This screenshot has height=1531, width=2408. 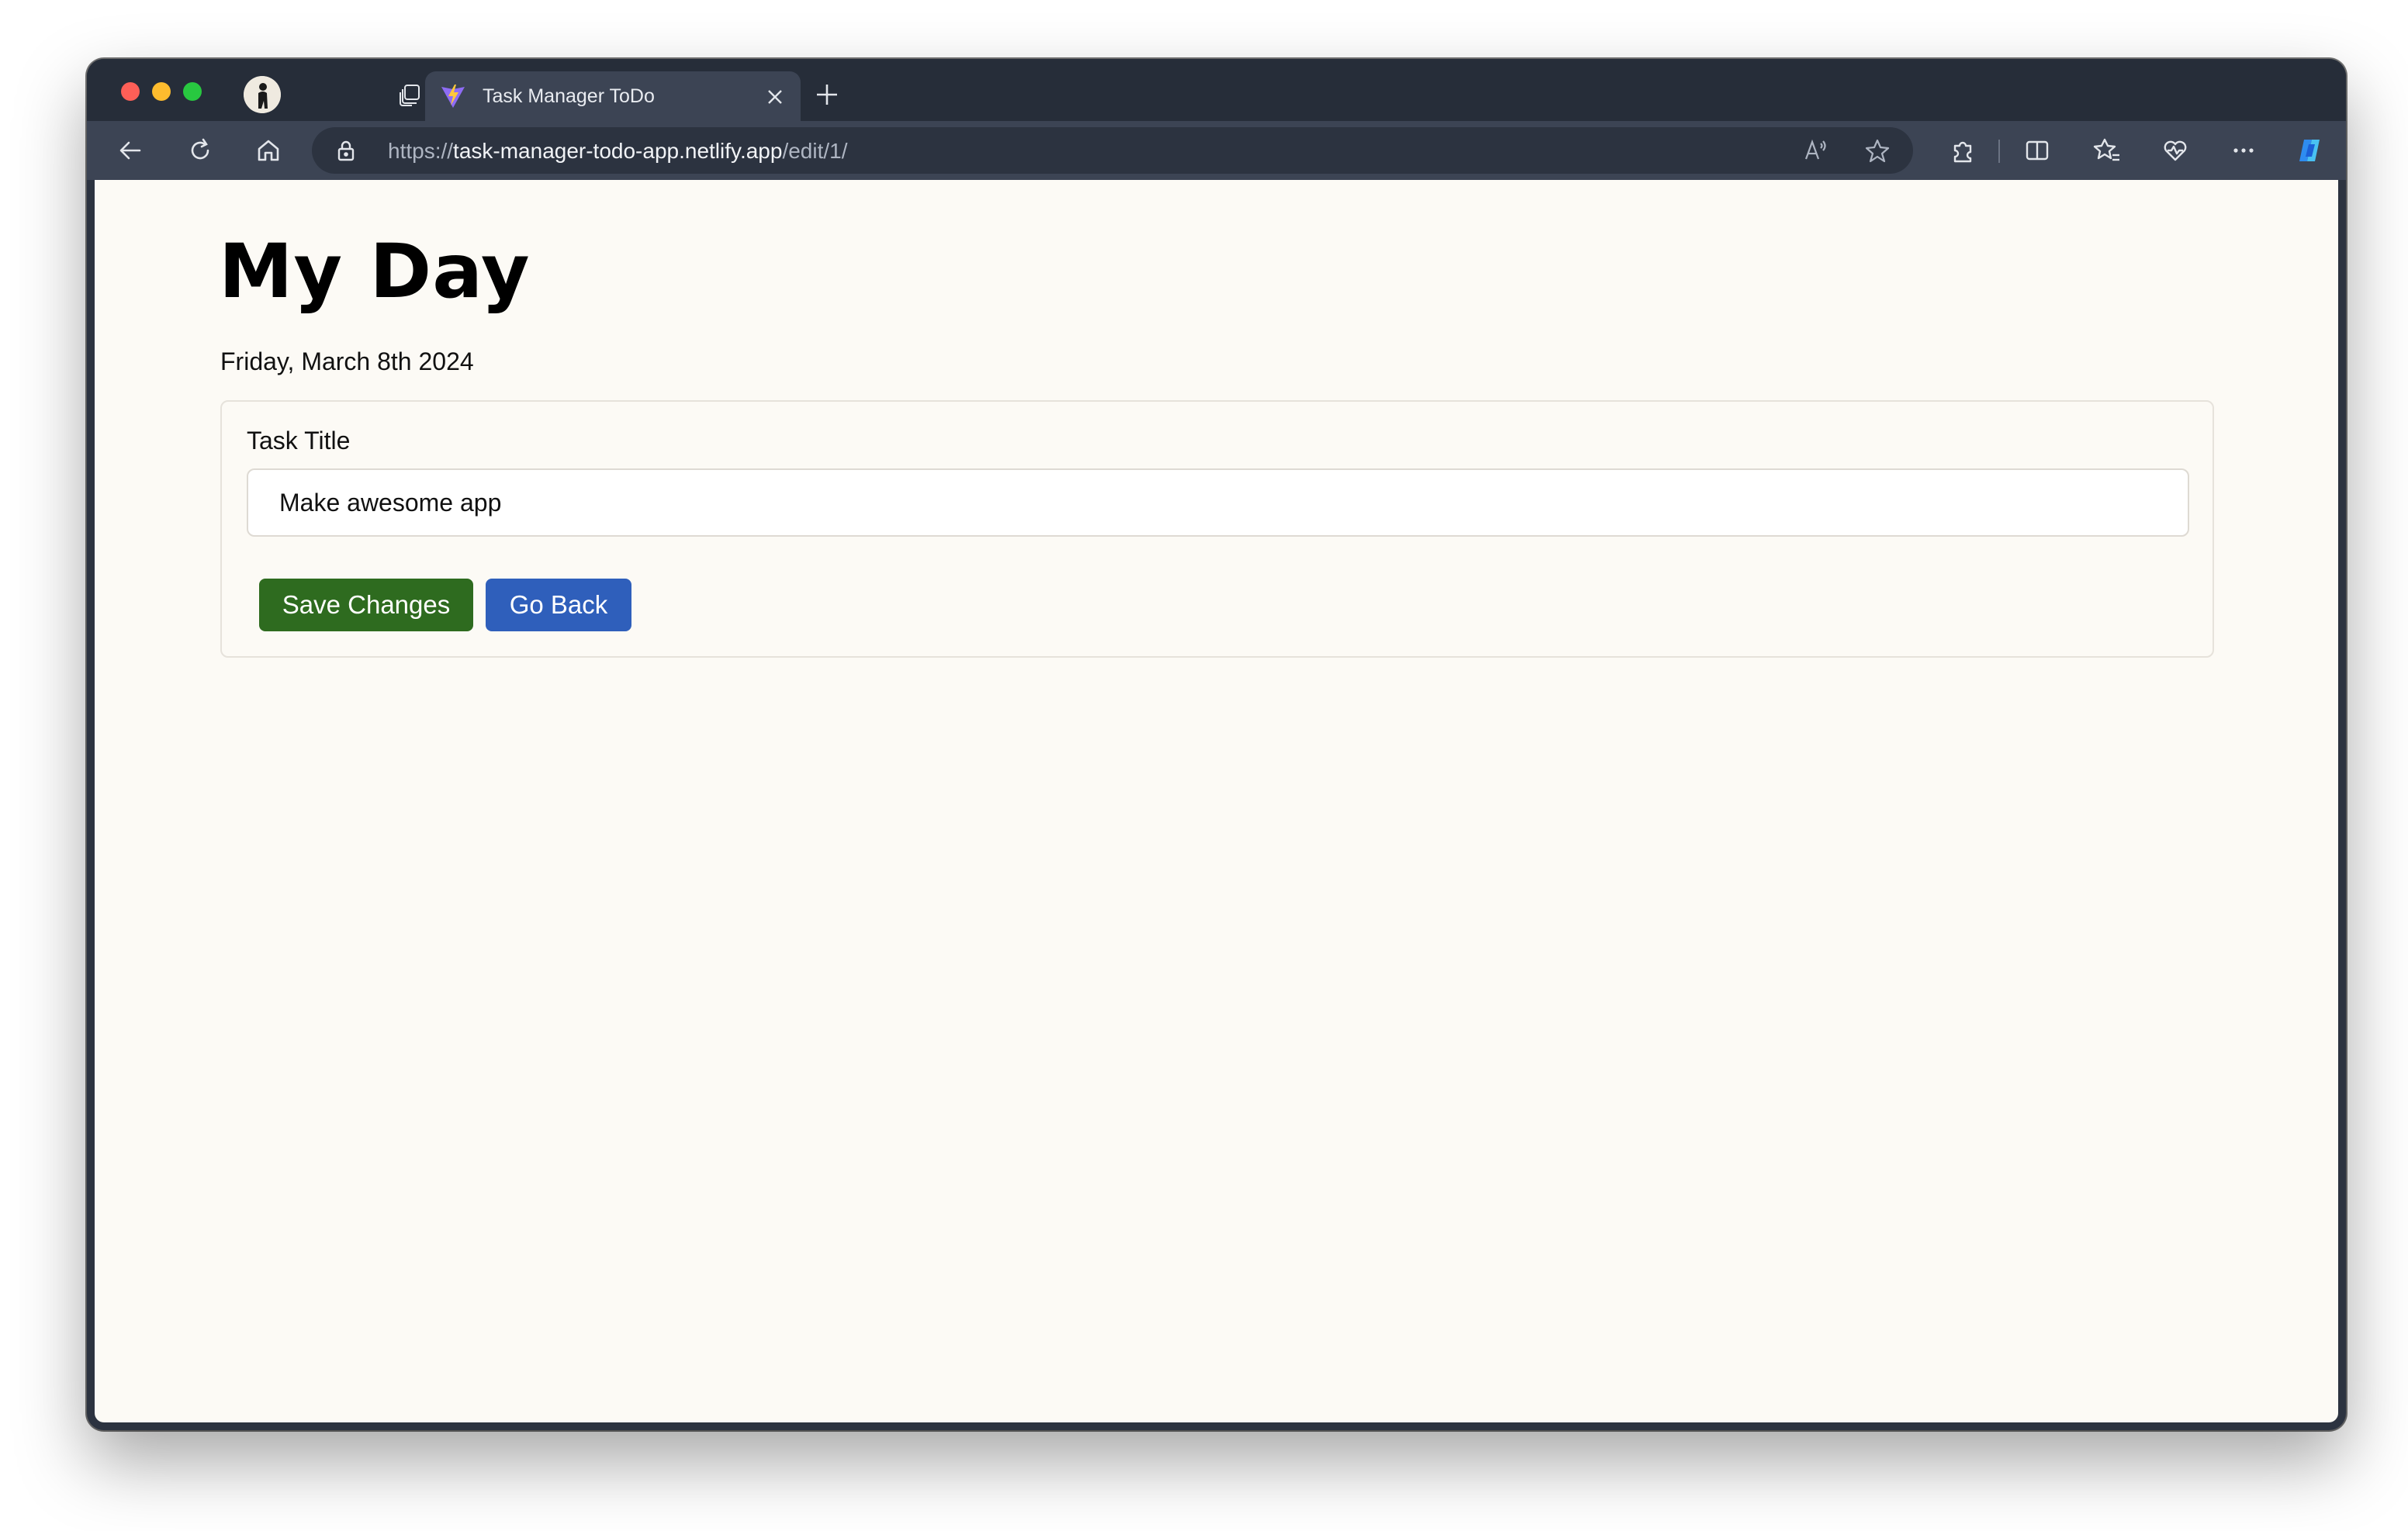 I want to click on task-title-label: Task Title, so click(x=299, y=440).